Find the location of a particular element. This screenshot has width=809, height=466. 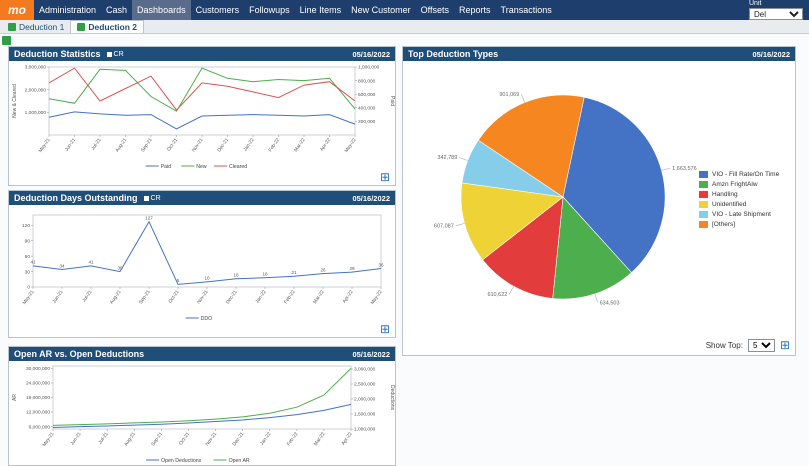

svg-text: AR is located at coordinates (15, 397).